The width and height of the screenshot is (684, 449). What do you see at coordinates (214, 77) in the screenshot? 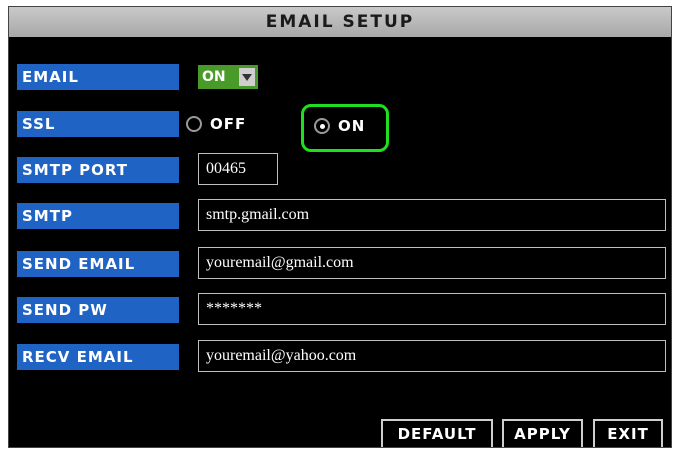
I see `email-toggle-value: ON` at bounding box center [214, 77].